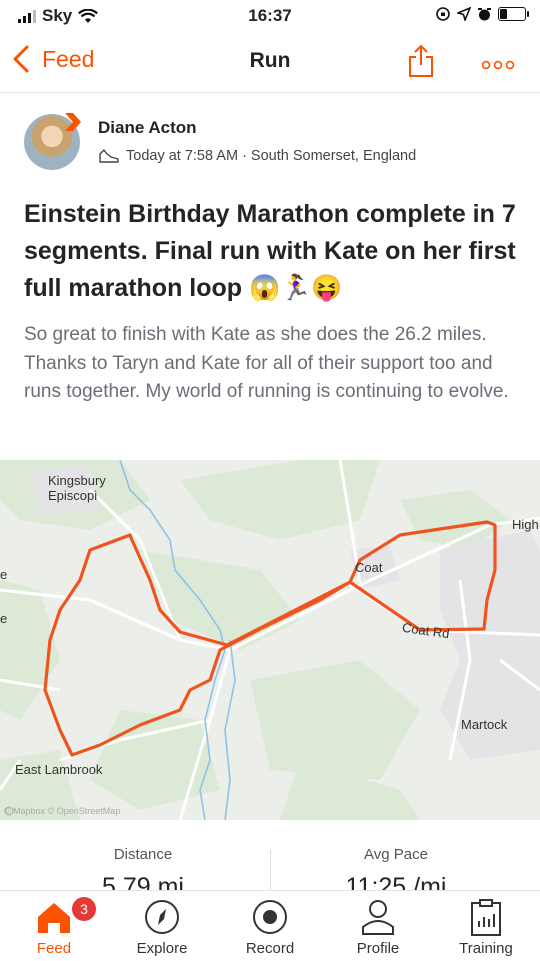 The height and width of the screenshot is (961, 540). What do you see at coordinates (270, 17) in the screenshot?
I see `status-bar: Sky 16:37` at bounding box center [270, 17].